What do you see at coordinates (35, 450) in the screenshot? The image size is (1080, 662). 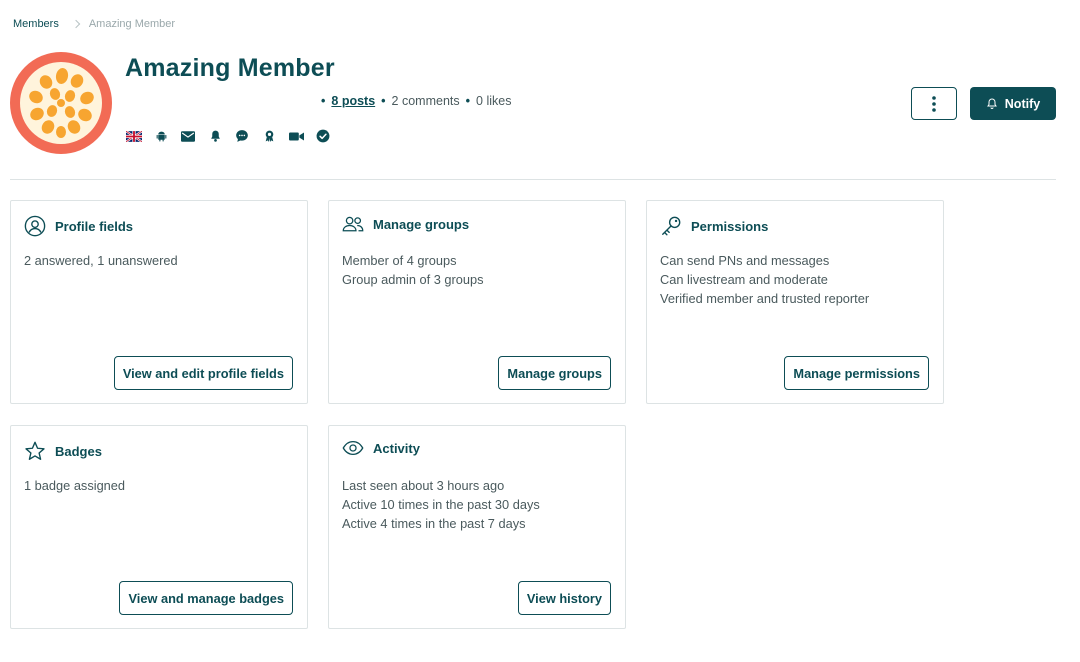 I see `star-icon` at bounding box center [35, 450].